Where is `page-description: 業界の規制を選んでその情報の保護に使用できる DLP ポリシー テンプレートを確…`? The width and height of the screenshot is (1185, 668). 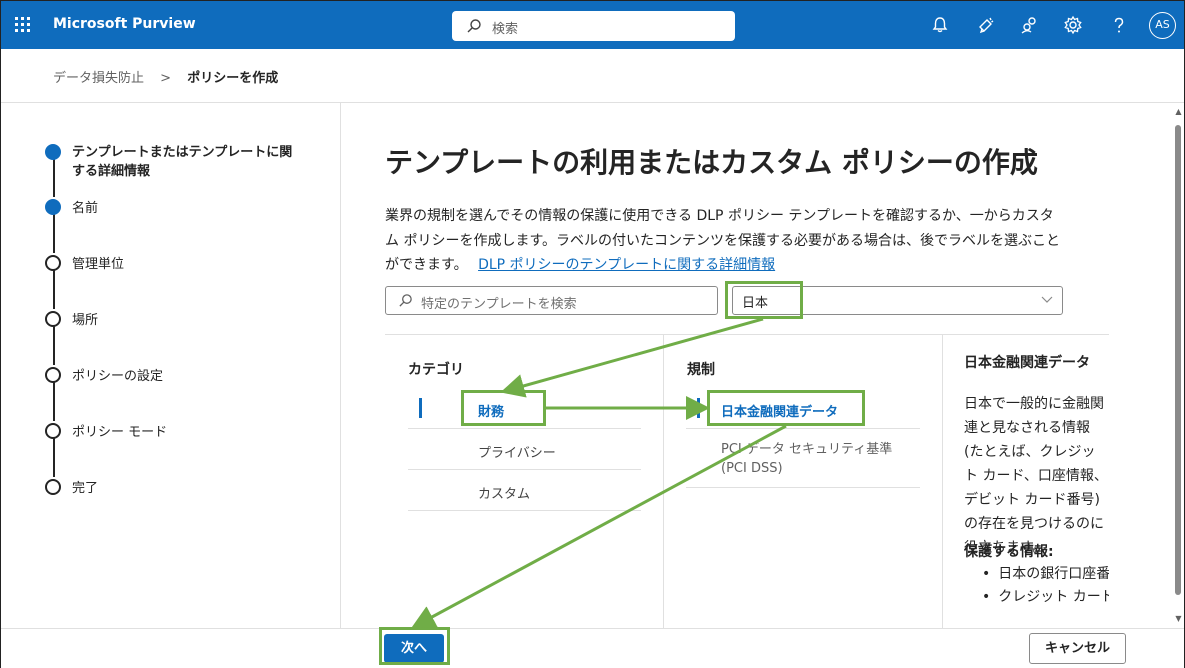 page-description: 業界の規制を選んでその情報の保護に使用できる DLP ポリシー テンプレートを確… is located at coordinates (748, 241).